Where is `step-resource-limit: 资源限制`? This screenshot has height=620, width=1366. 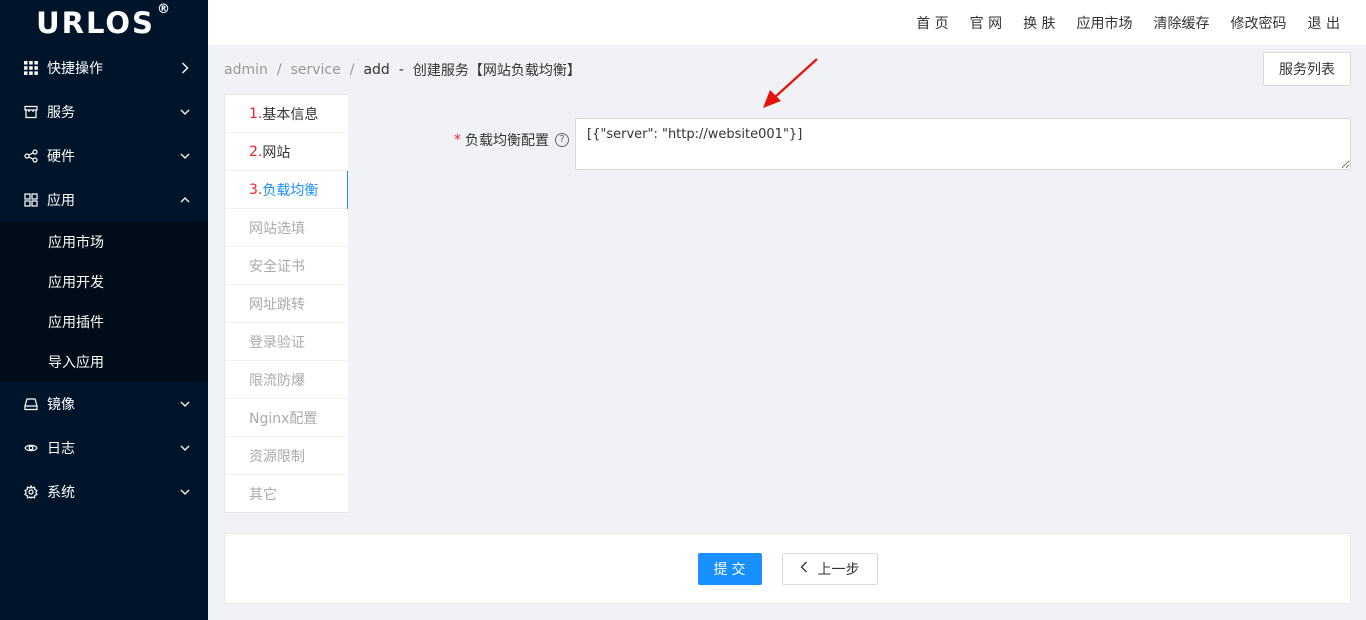
step-resource-limit: 资源限制 is located at coordinates (286, 456).